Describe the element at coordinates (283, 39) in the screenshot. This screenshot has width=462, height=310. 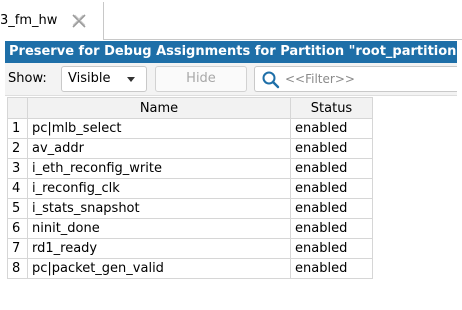
I see `tab-bar-divider` at that location.